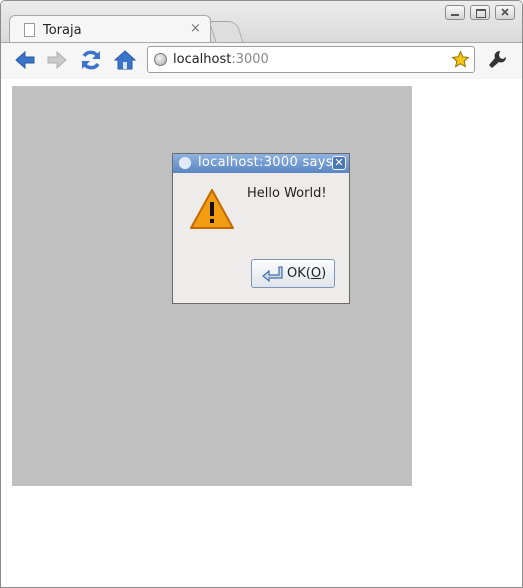  I want to click on toolbar: localhost:3000, so click(261, 61).